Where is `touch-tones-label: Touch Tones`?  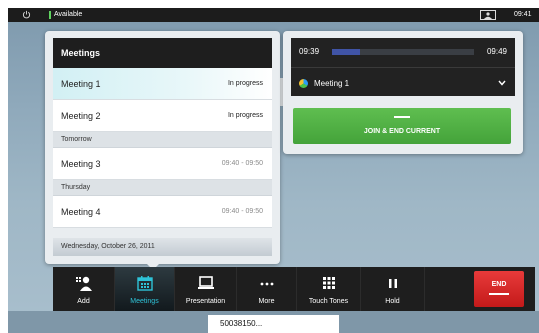 touch-tones-label: Touch Tones is located at coordinates (328, 301).